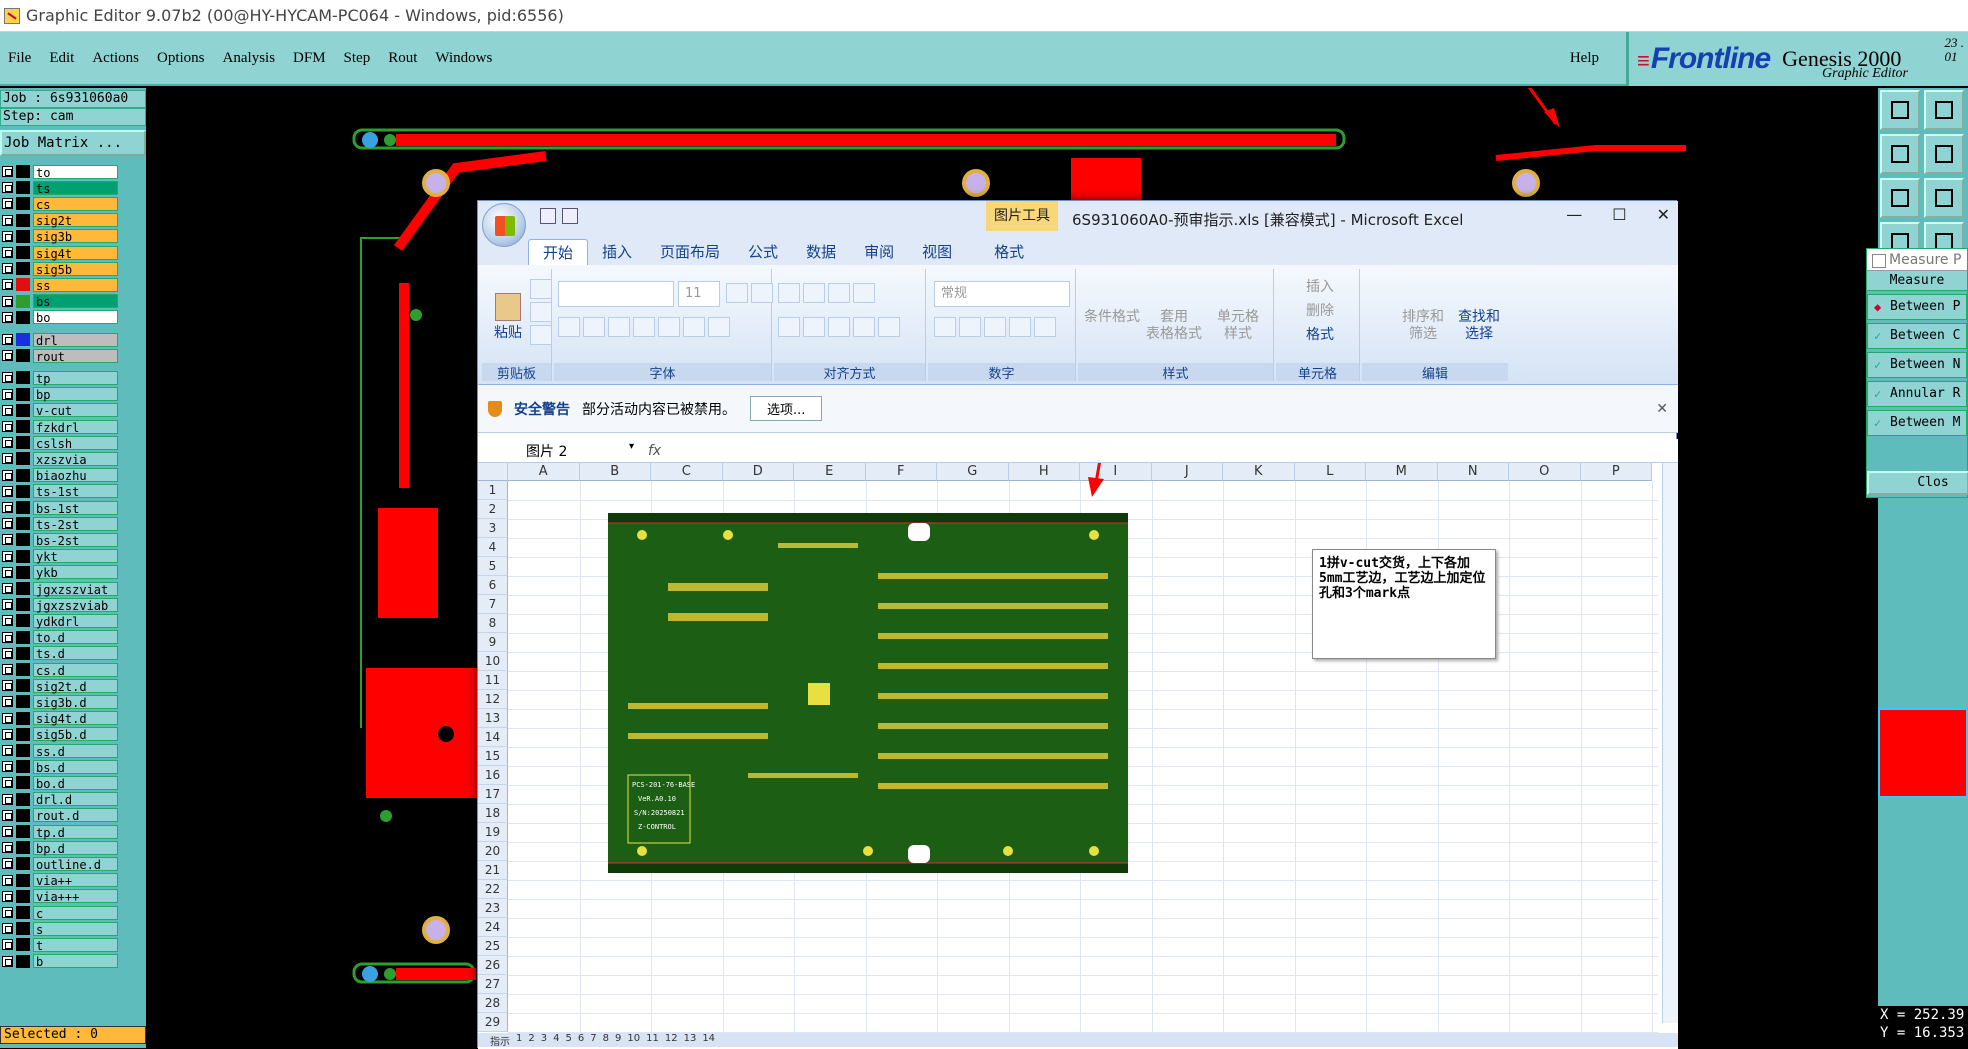 This screenshot has height=1049, width=1968. What do you see at coordinates (889, 327) in the screenshot?
I see `indent-increase-icon` at bounding box center [889, 327].